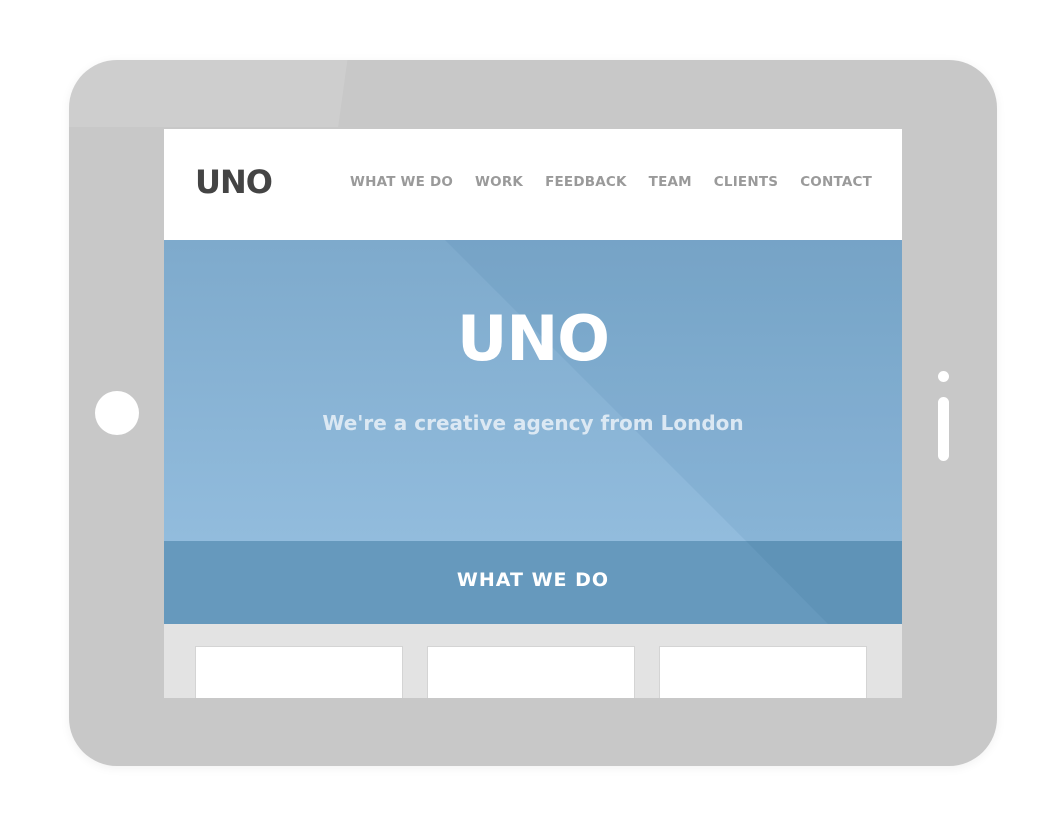 The height and width of the screenshot is (832, 1062). What do you see at coordinates (943, 429) in the screenshot?
I see `speaker-slot` at bounding box center [943, 429].